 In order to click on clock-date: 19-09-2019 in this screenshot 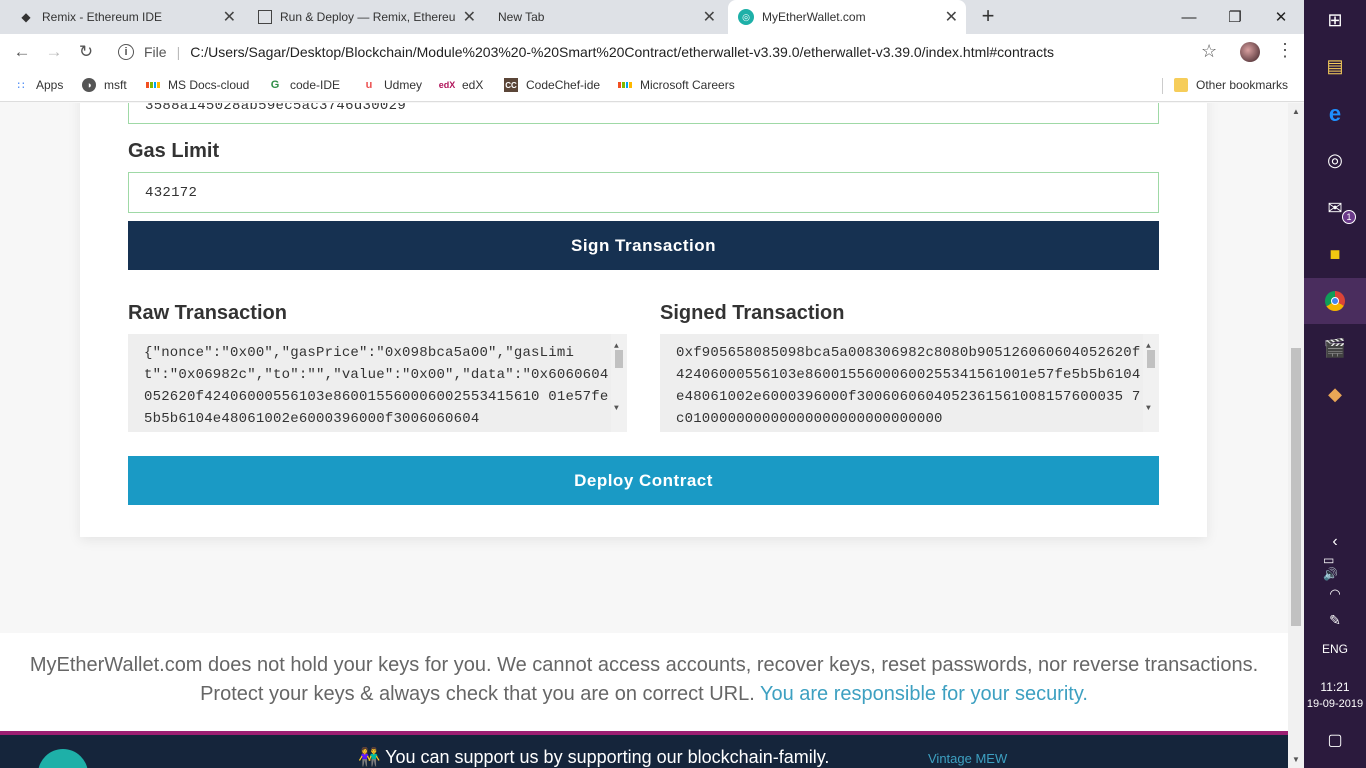, I will do `click(1335, 704)`.